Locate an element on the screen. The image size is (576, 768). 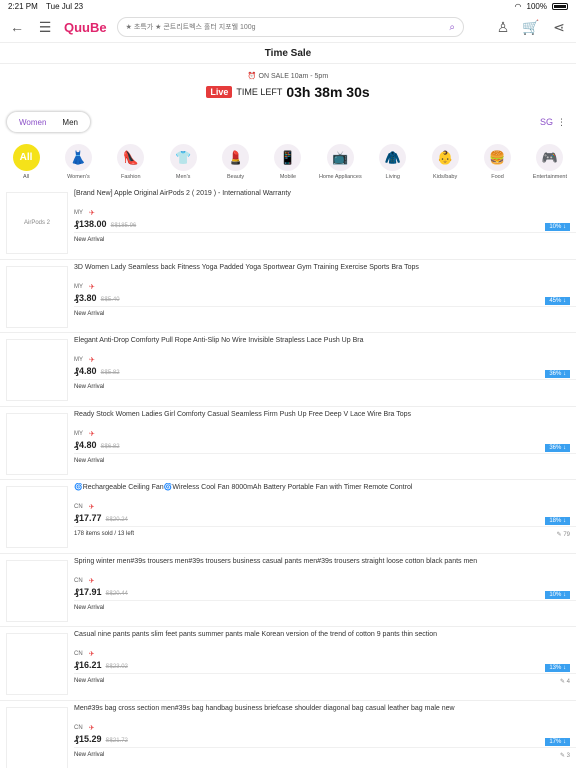
share-icon: ⋖ is located at coordinates (559, 27).